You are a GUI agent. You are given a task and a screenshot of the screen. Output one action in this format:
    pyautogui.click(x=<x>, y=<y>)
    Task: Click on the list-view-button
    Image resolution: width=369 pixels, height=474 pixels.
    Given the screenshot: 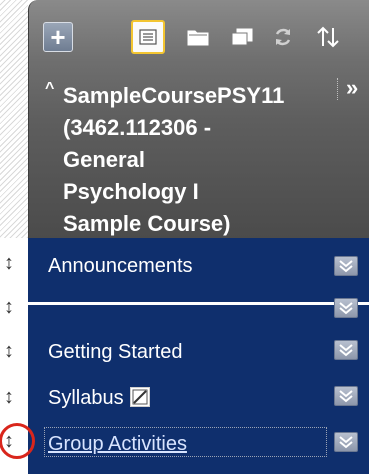 What is the action you would take?
    pyautogui.click(x=148, y=37)
    